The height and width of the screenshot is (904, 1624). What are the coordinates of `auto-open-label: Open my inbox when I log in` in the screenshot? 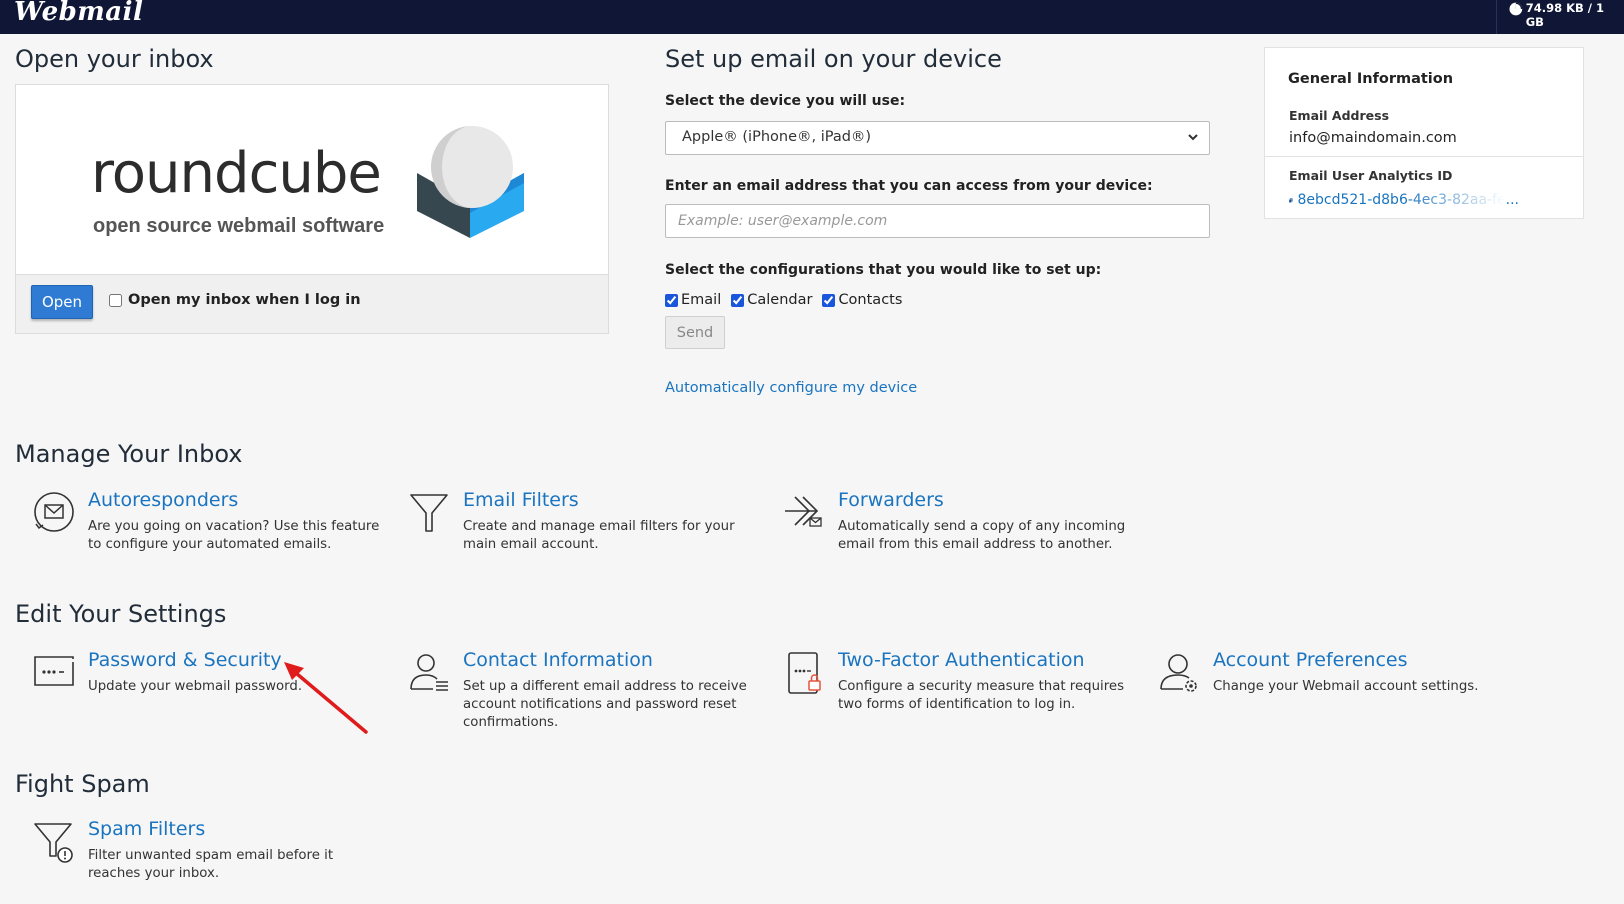 It's located at (244, 300).